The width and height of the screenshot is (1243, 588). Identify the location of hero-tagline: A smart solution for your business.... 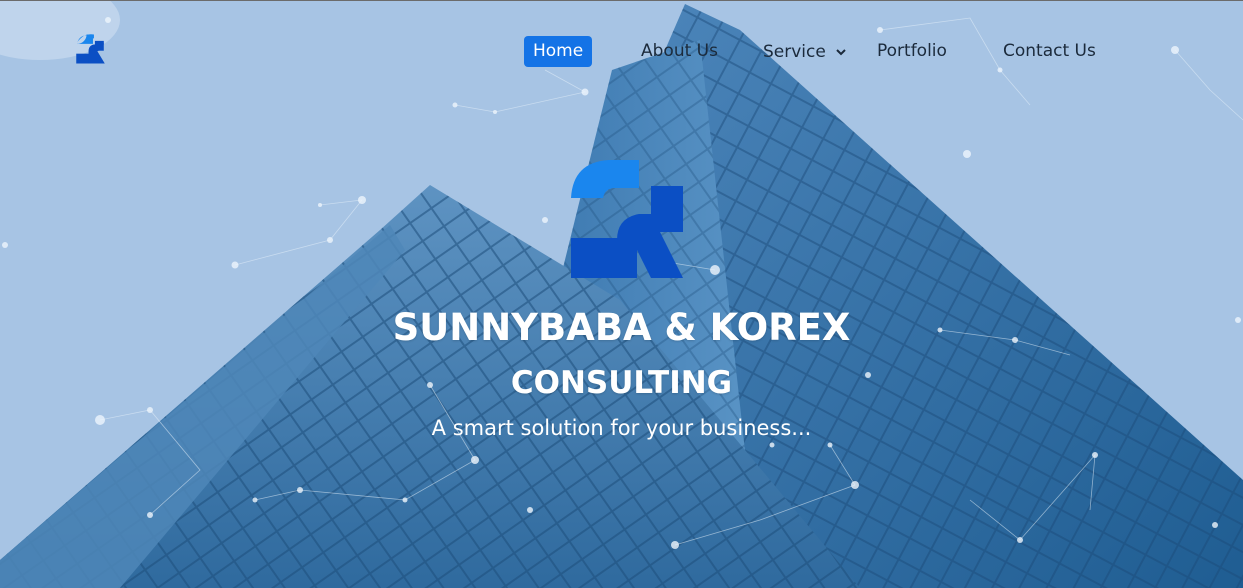
(621, 428).